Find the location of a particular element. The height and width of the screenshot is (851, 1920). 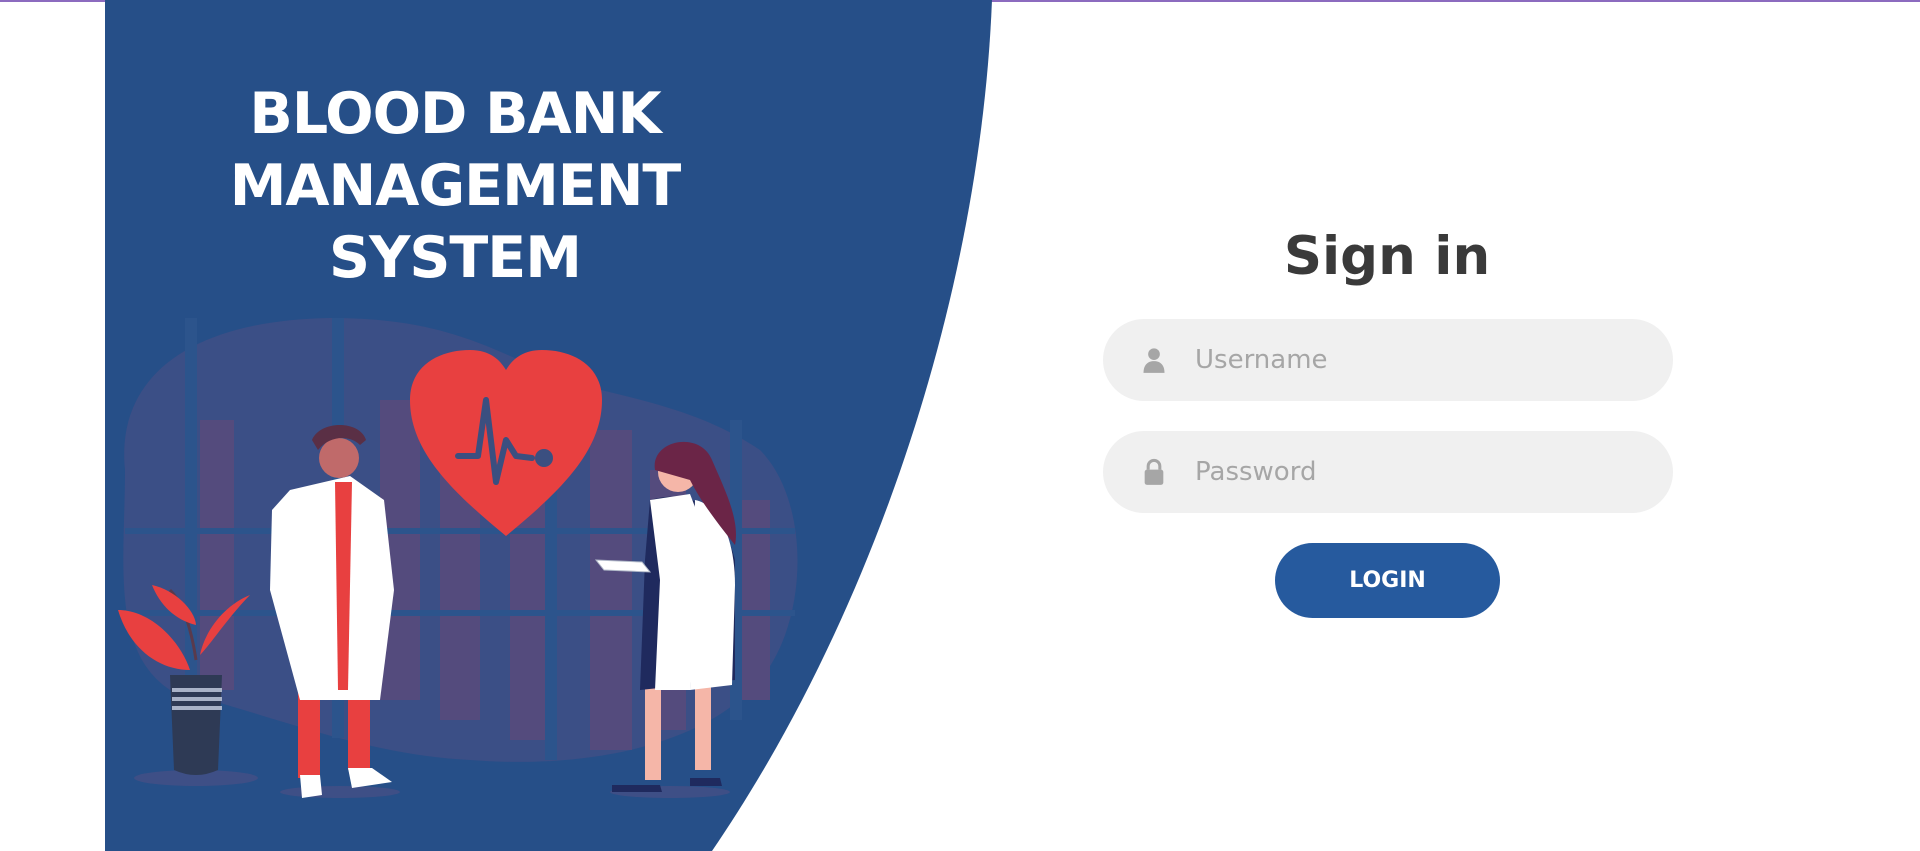

password-field is located at coordinates (1388, 472).